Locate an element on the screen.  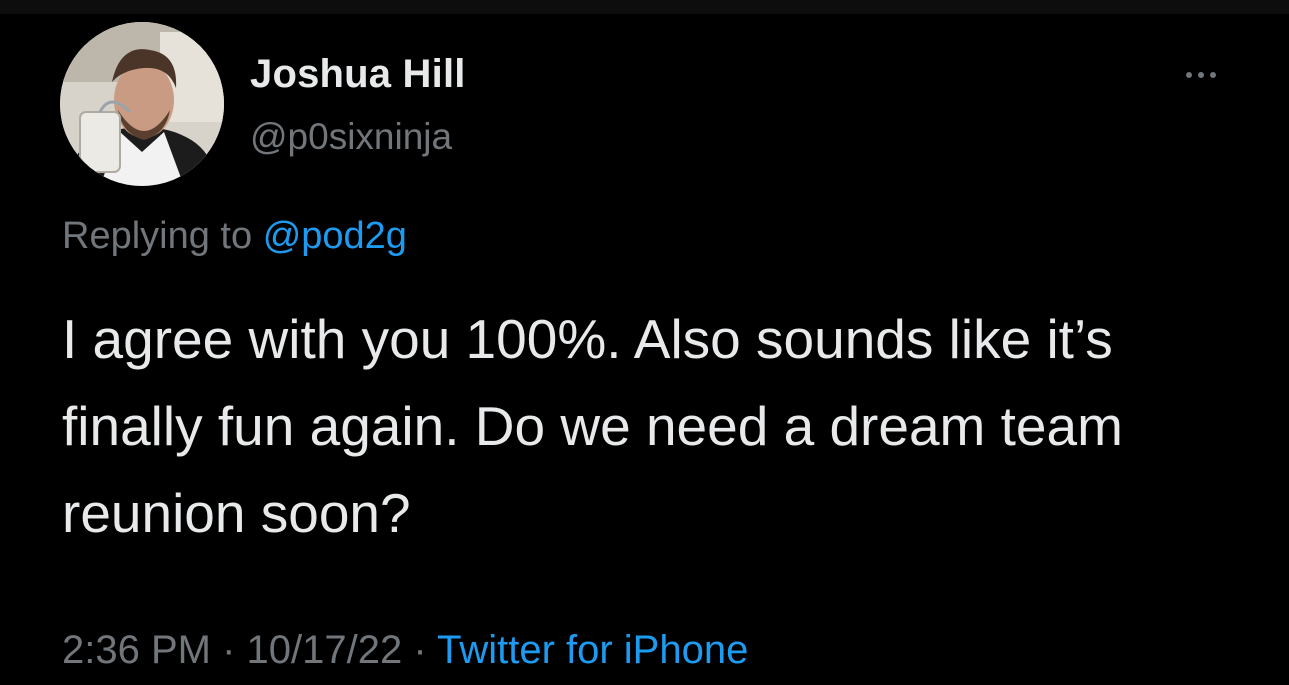
more-options-button is located at coordinates (1201, 75).